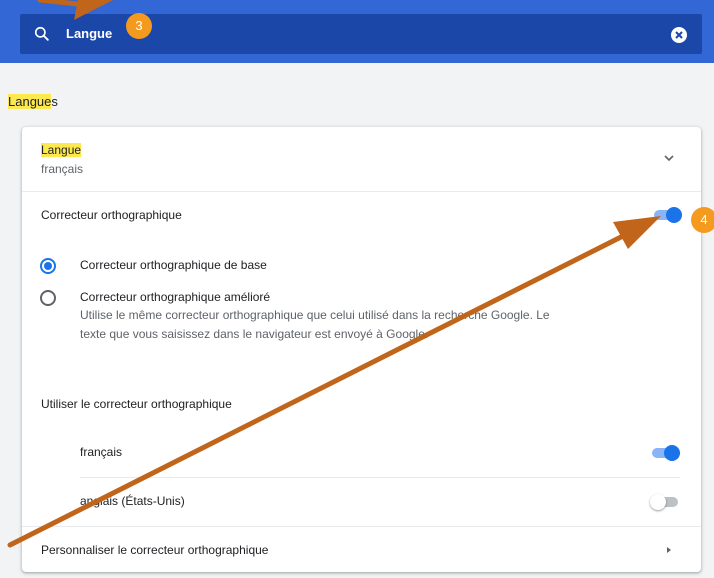 The height and width of the screenshot is (578, 714). I want to click on language-value: français, so click(62, 169).